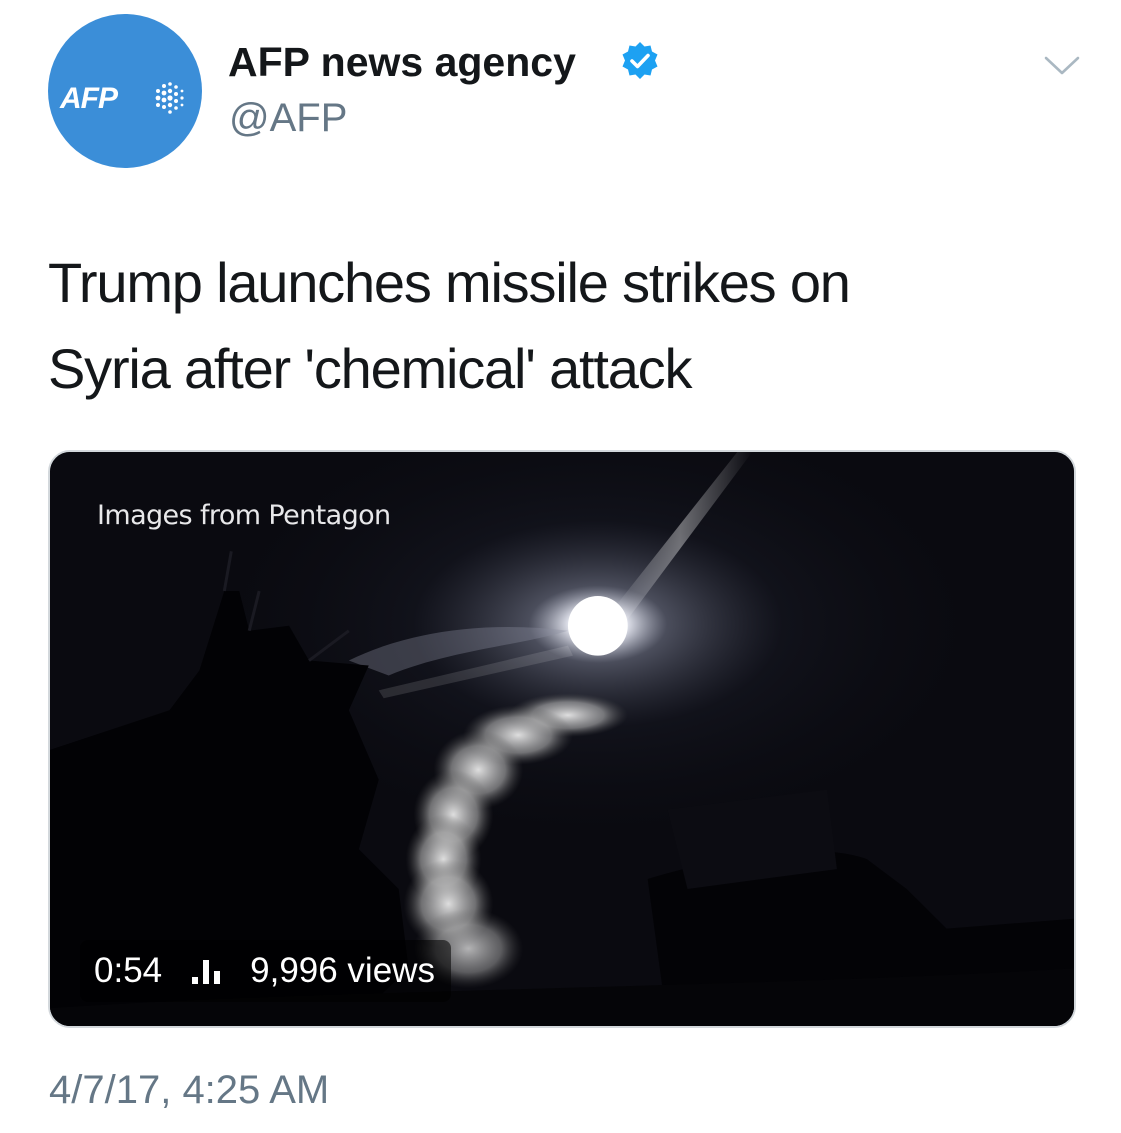  What do you see at coordinates (128, 970) in the screenshot?
I see `video-duration: 0:54` at bounding box center [128, 970].